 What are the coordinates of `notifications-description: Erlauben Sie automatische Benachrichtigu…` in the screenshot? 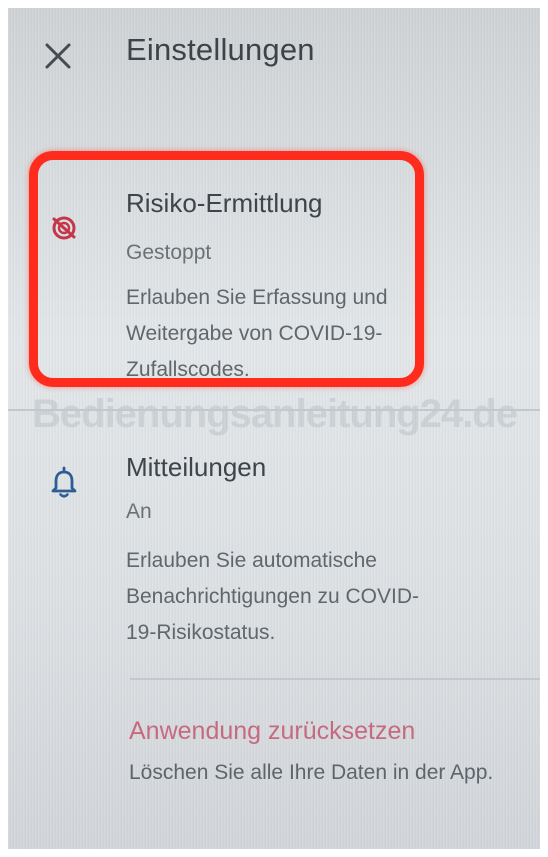 It's located at (272, 596).